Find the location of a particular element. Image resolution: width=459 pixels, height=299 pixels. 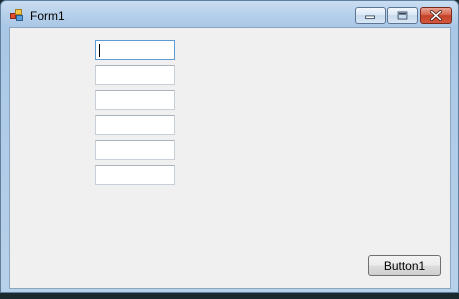

close-button is located at coordinates (436, 15).